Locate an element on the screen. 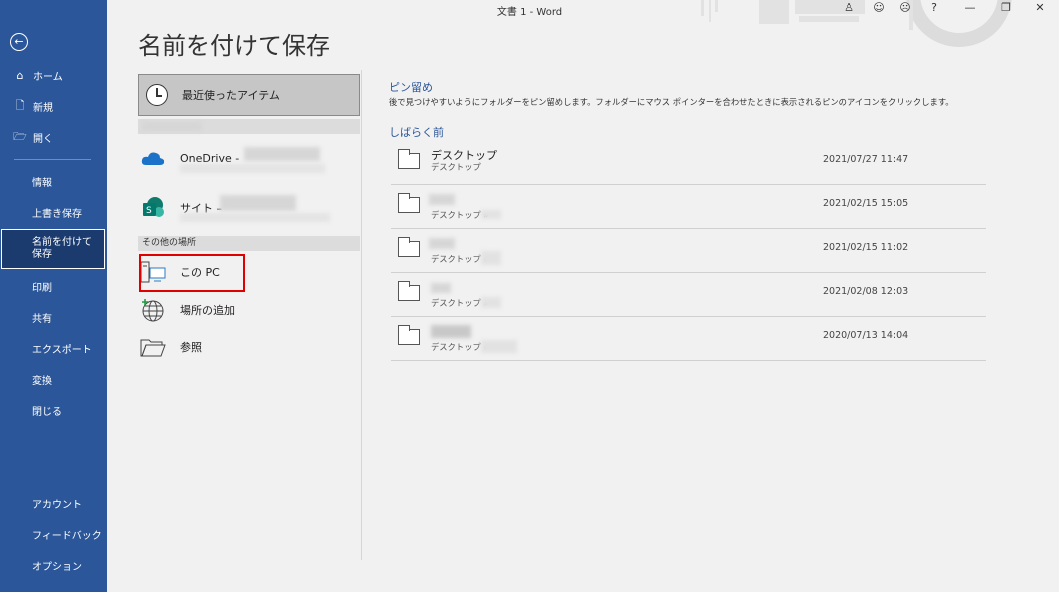 The image size is (1059, 592). browse-label: 参照 is located at coordinates (191, 347).